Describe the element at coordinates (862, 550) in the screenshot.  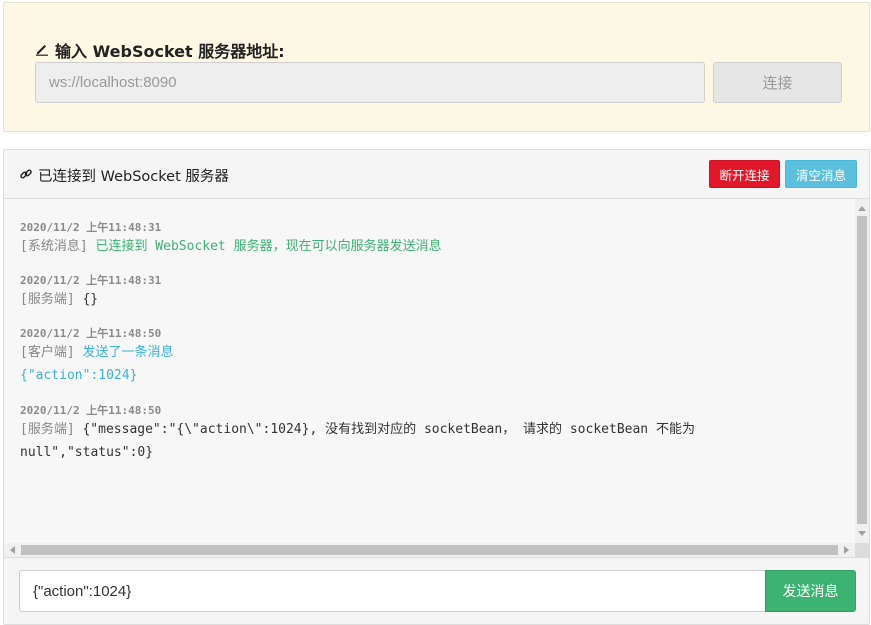
I see `scrollbar-corner` at that location.